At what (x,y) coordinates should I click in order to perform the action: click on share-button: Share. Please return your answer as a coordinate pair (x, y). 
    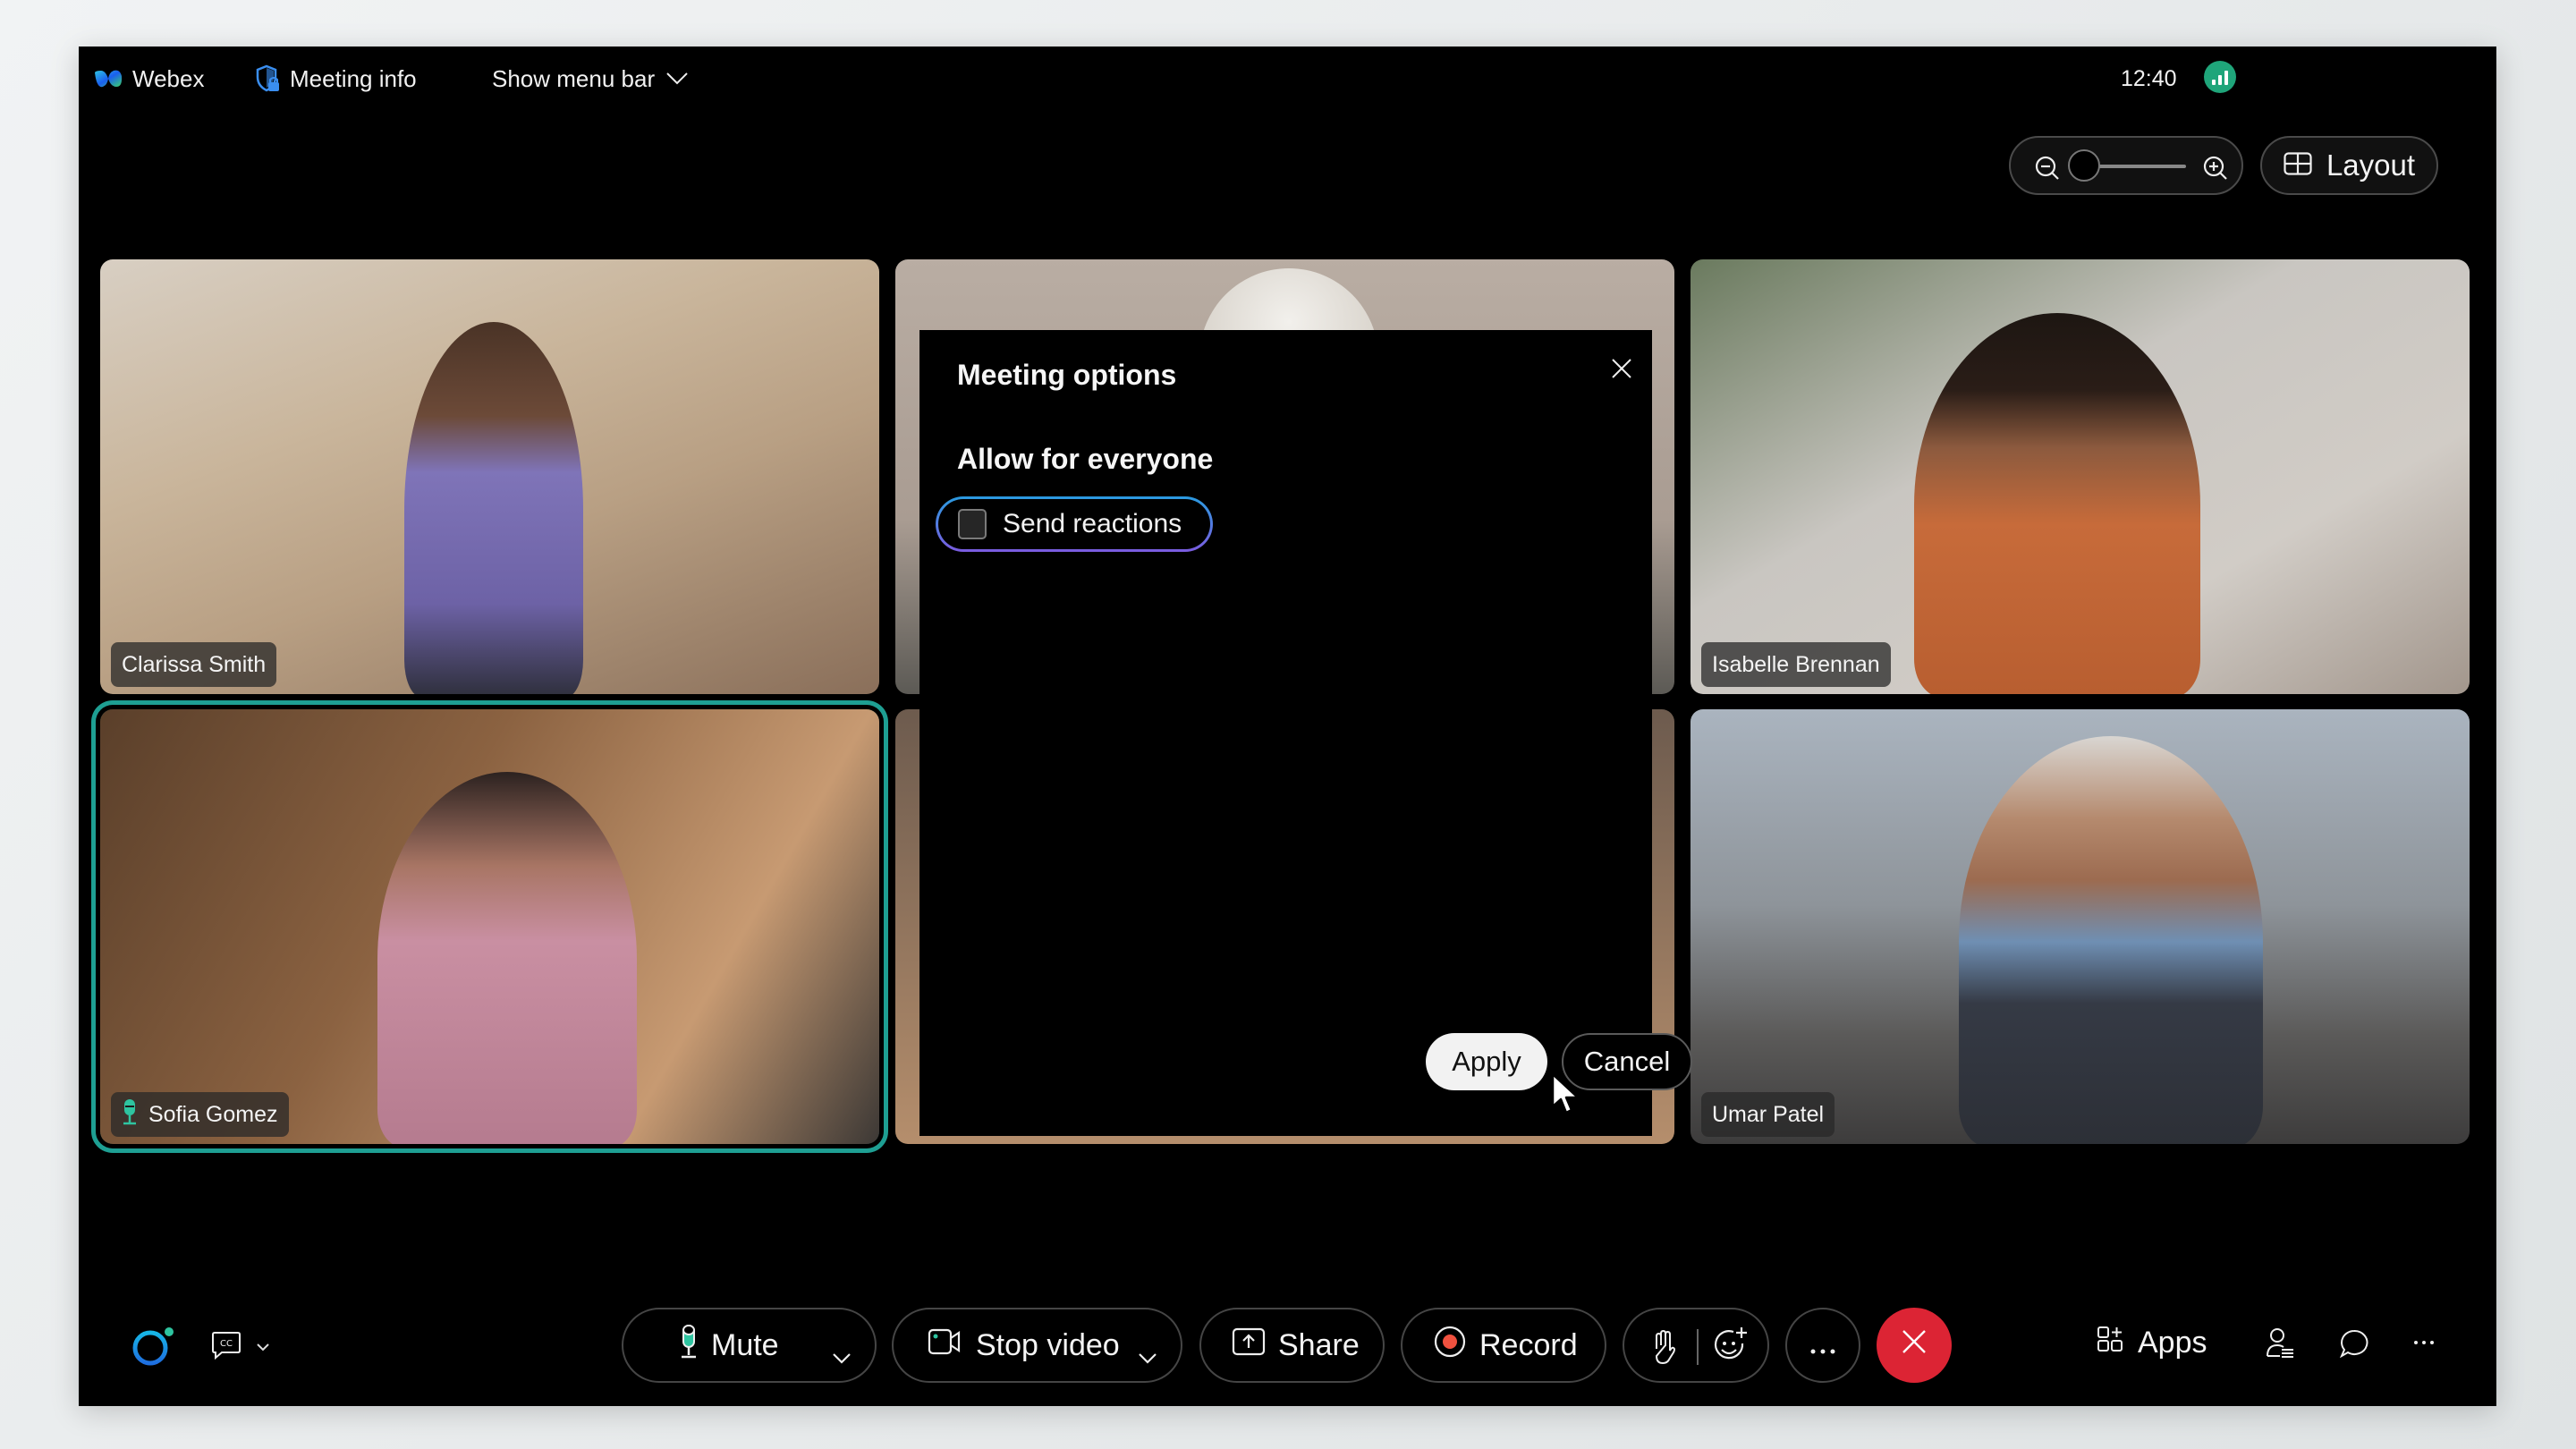
    Looking at the image, I should click on (1292, 1345).